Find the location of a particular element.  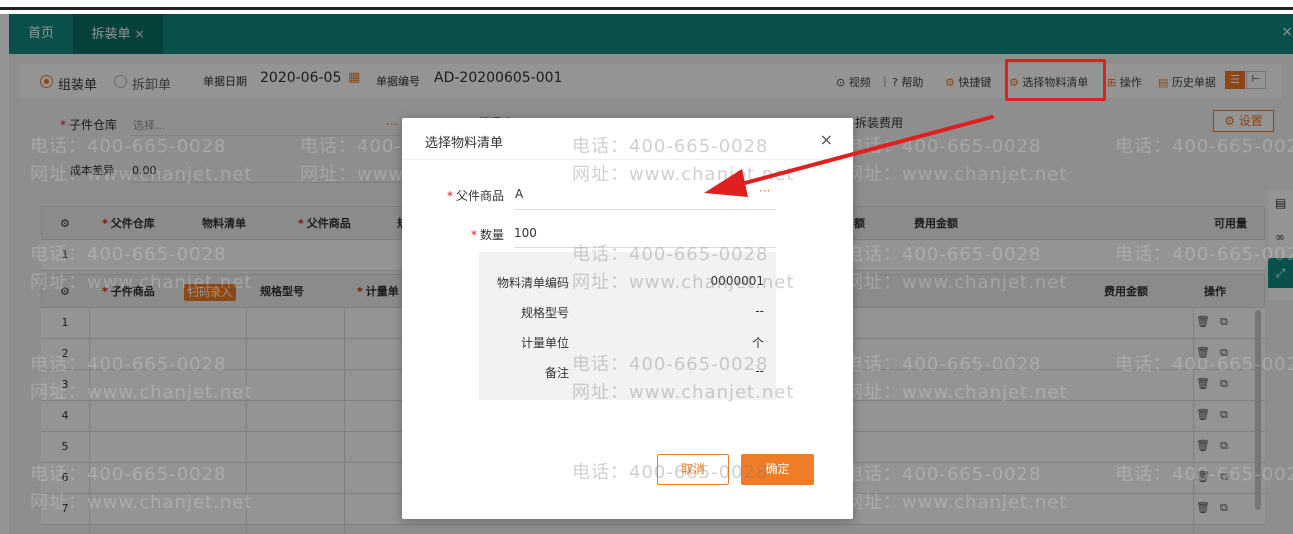

qty-label: * 数量 is located at coordinates (487, 235).